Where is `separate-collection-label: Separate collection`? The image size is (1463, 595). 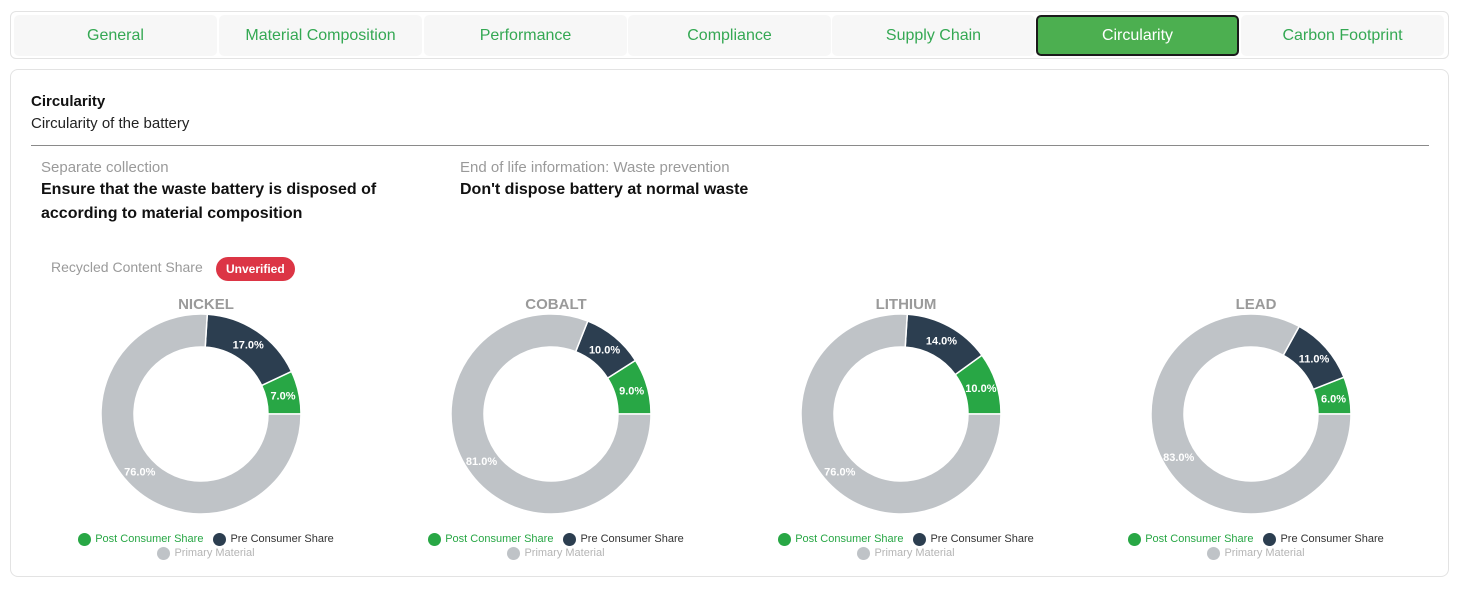 separate-collection-label: Separate collection is located at coordinates (105, 167).